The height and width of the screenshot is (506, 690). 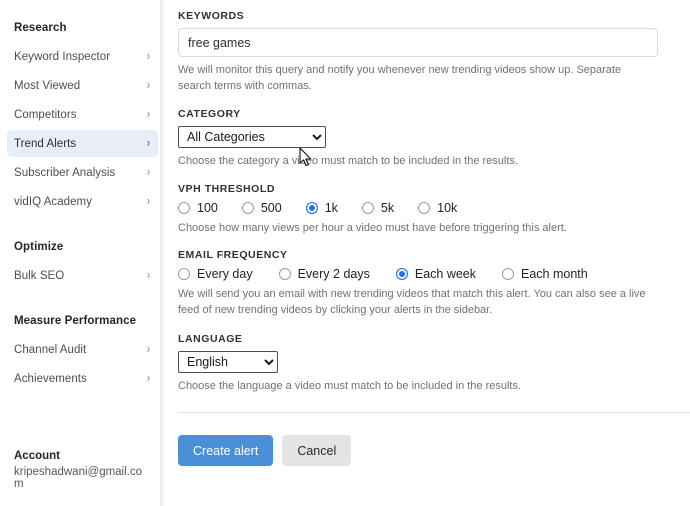 What do you see at coordinates (210, 338) in the screenshot?
I see `language-label: LANGUAGE` at bounding box center [210, 338].